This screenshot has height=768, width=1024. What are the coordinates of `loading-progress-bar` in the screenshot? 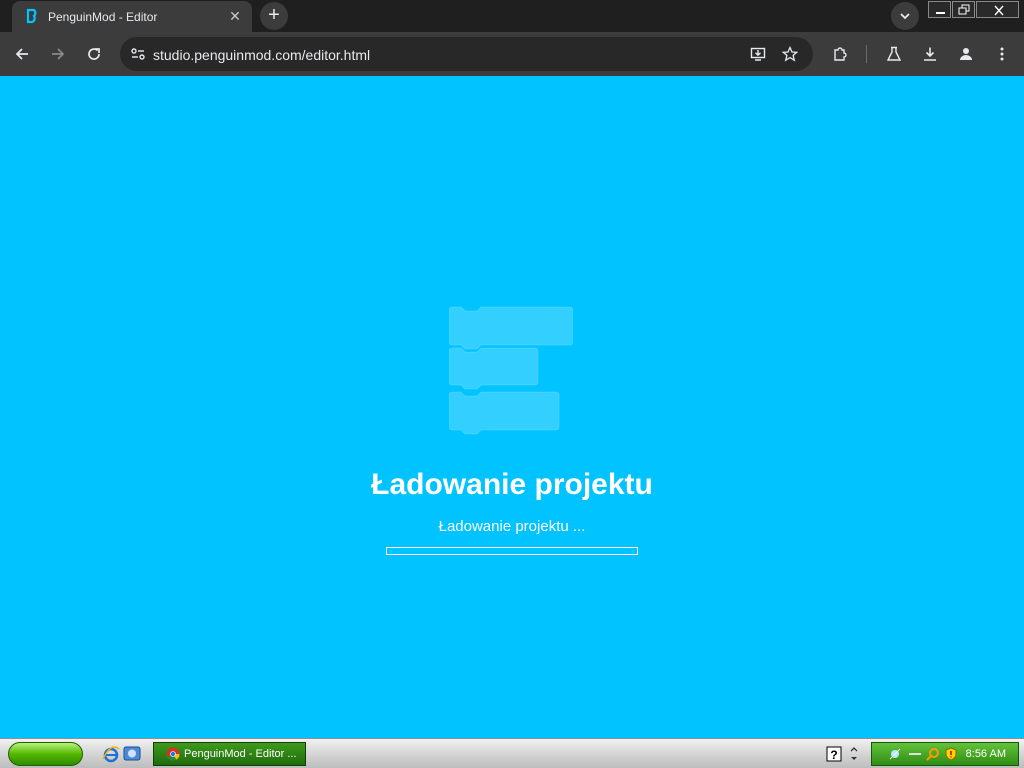 It's located at (512, 551).